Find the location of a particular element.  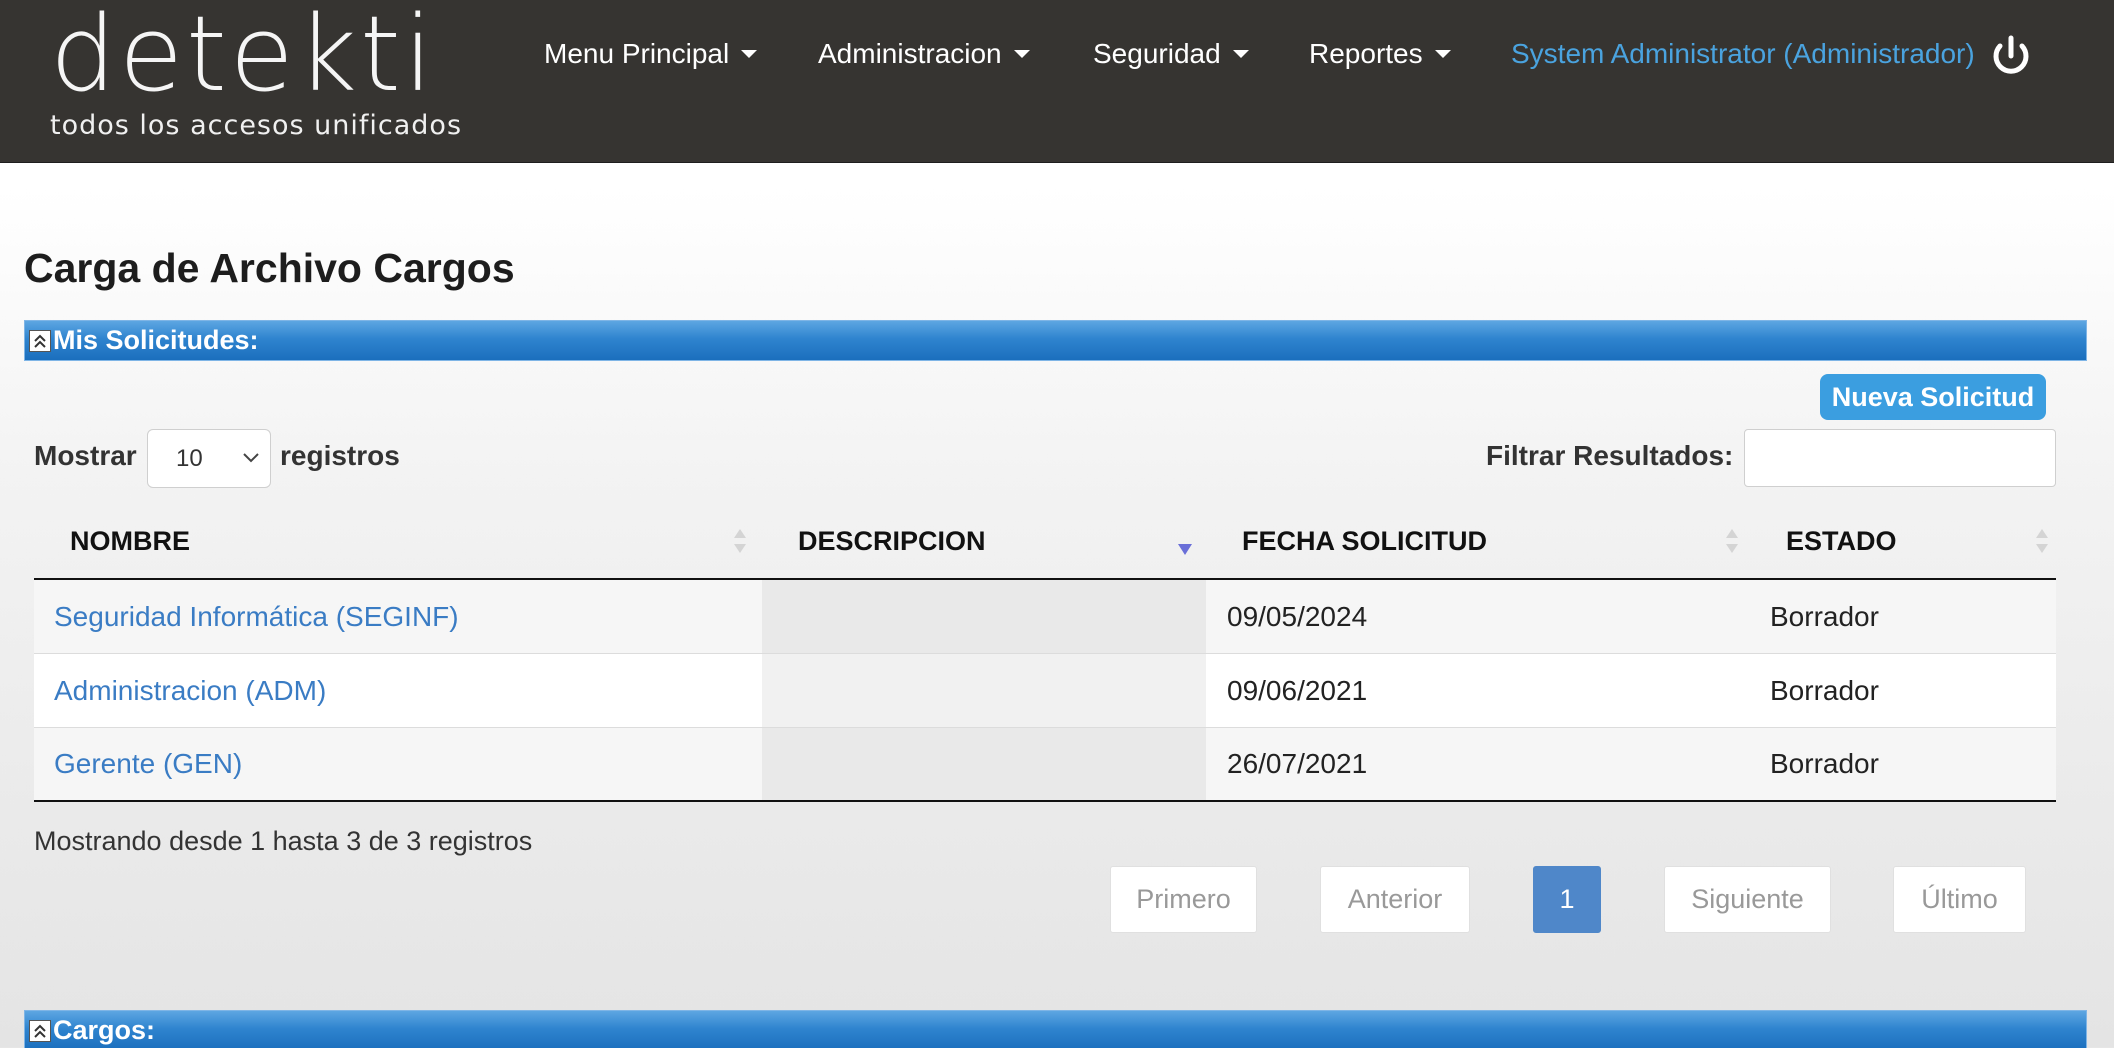

sort-desc-icon is located at coordinates (1185, 541).